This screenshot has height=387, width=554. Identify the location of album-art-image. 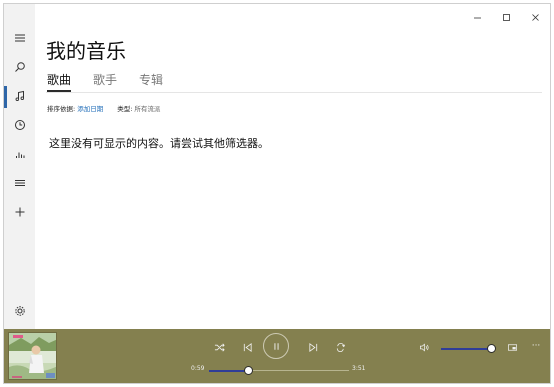
(32, 356).